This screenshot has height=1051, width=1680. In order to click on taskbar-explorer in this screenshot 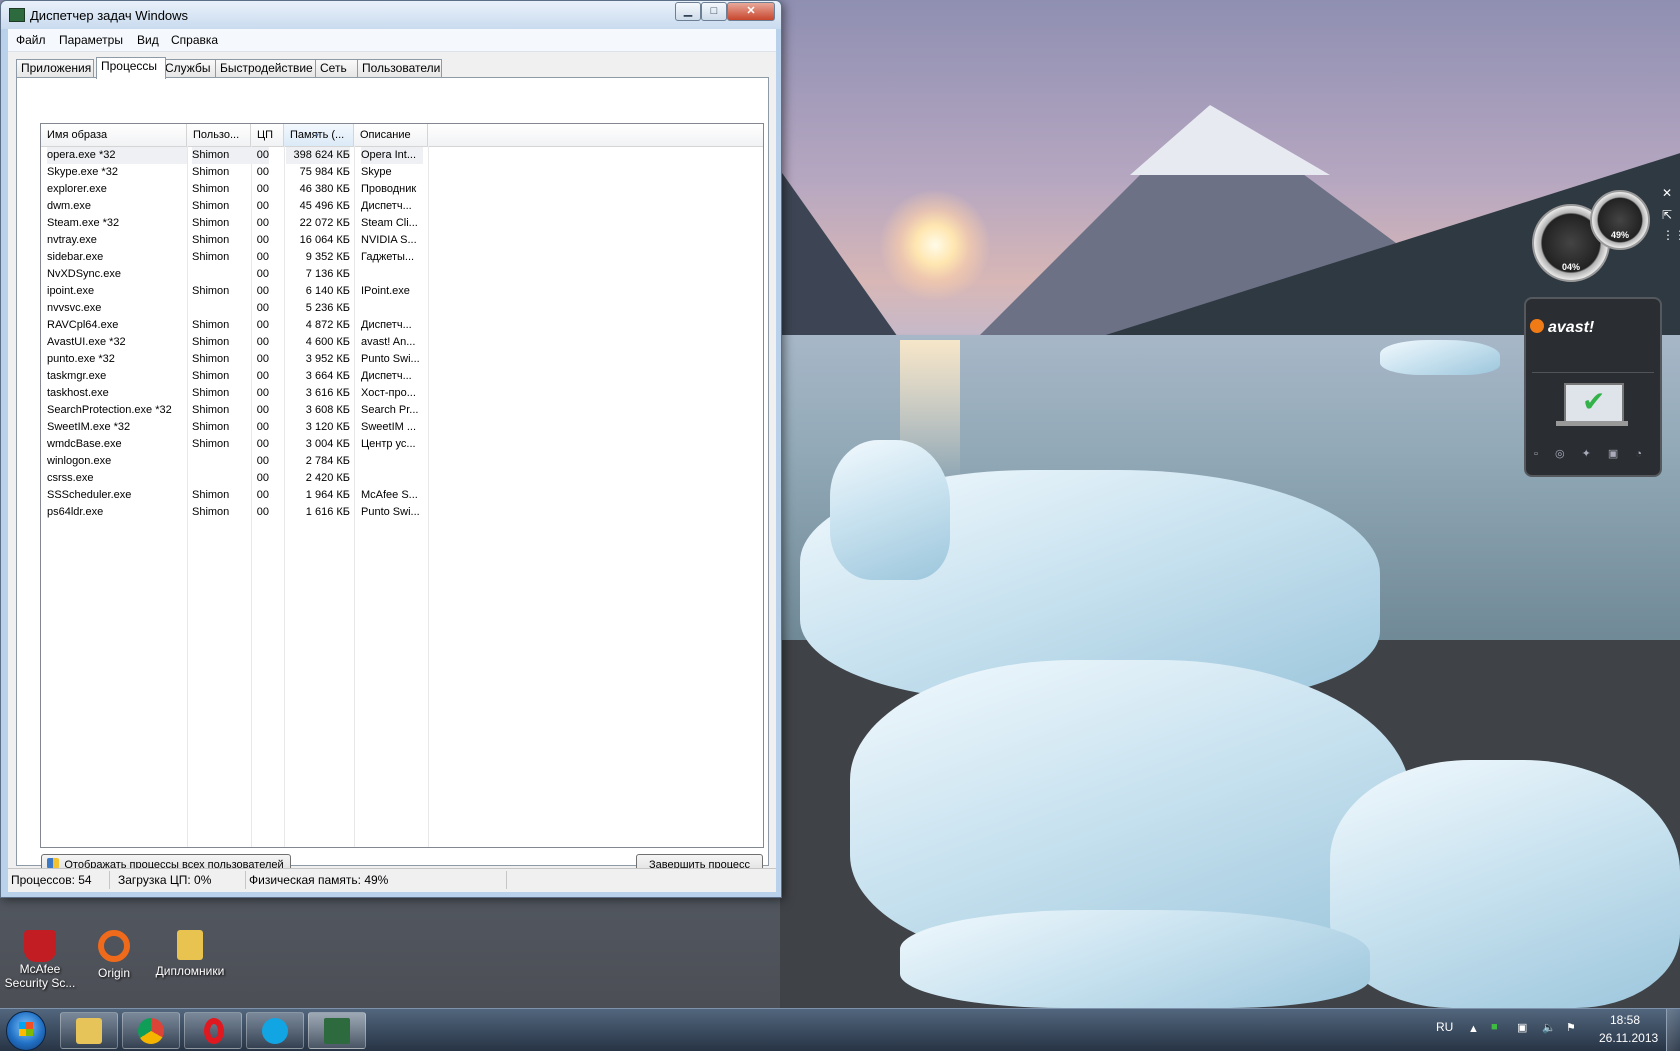, I will do `click(89, 1030)`.